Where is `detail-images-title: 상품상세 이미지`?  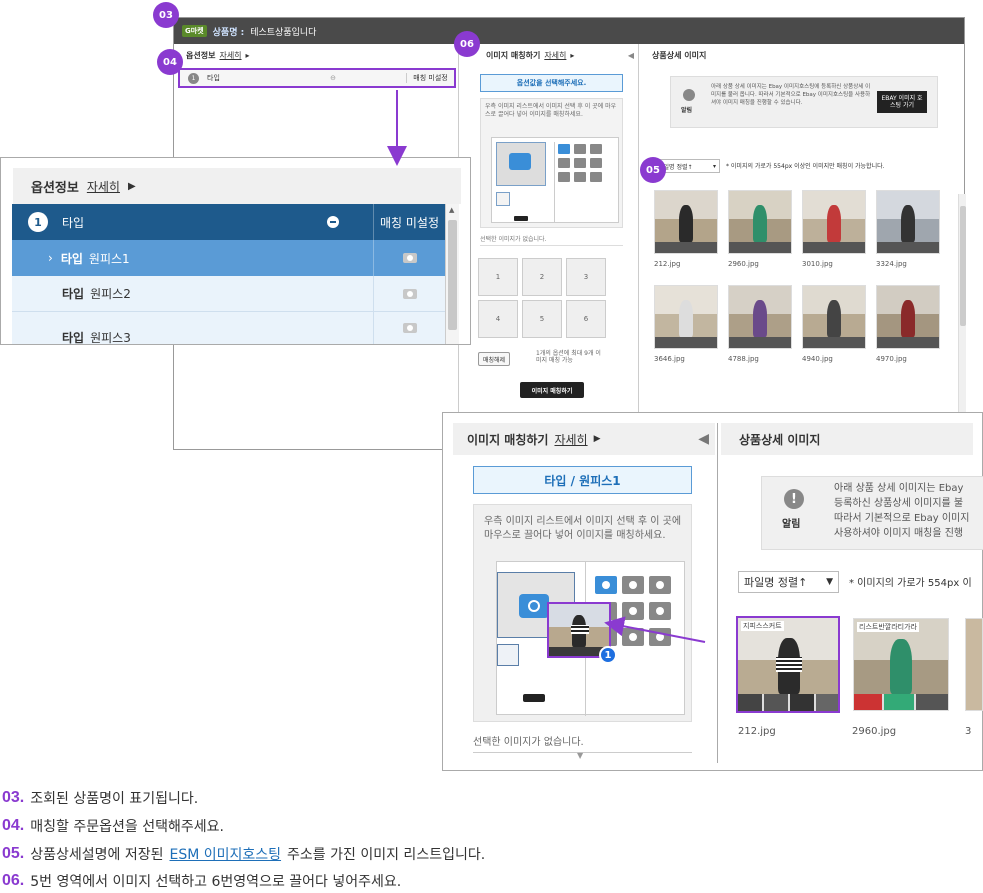 detail-images-title: 상품상세 이미지 is located at coordinates (679, 55).